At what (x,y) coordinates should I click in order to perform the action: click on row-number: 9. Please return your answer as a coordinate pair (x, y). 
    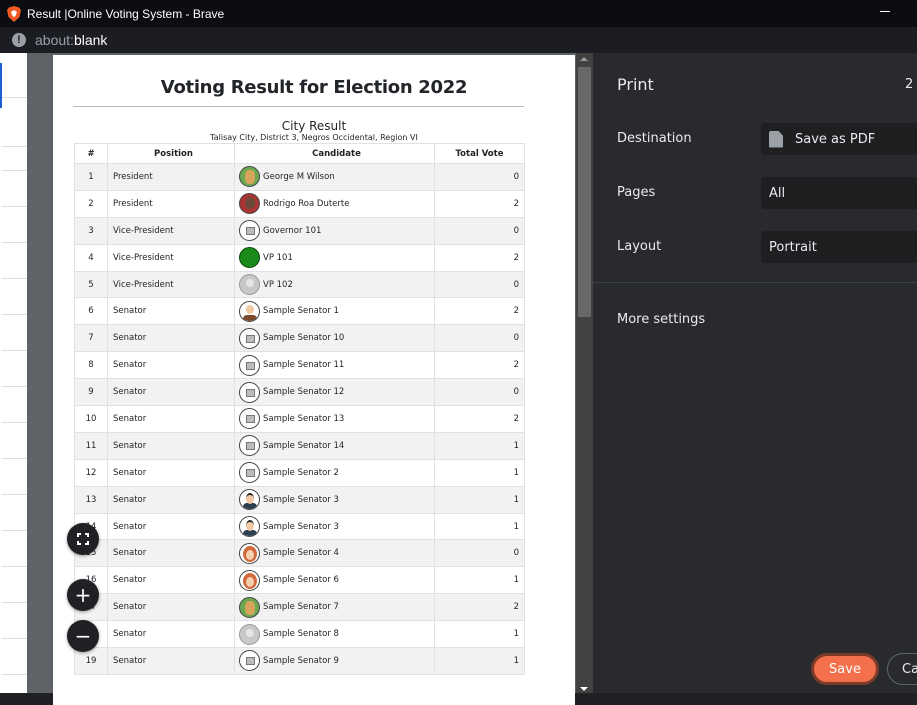
    Looking at the image, I should click on (91, 392).